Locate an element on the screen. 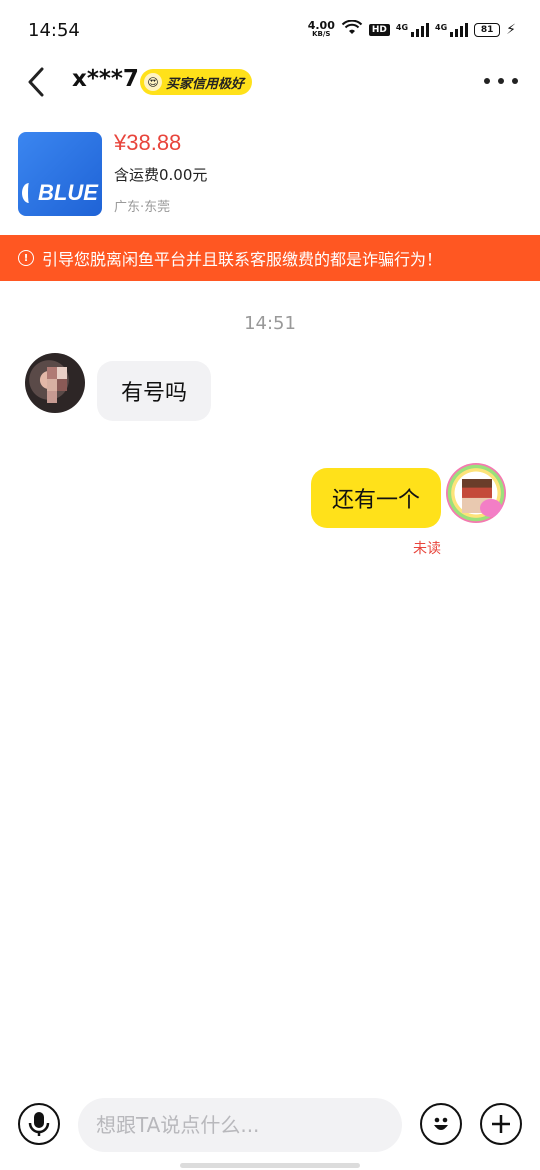  plus-icon is located at coordinates (501, 1124).